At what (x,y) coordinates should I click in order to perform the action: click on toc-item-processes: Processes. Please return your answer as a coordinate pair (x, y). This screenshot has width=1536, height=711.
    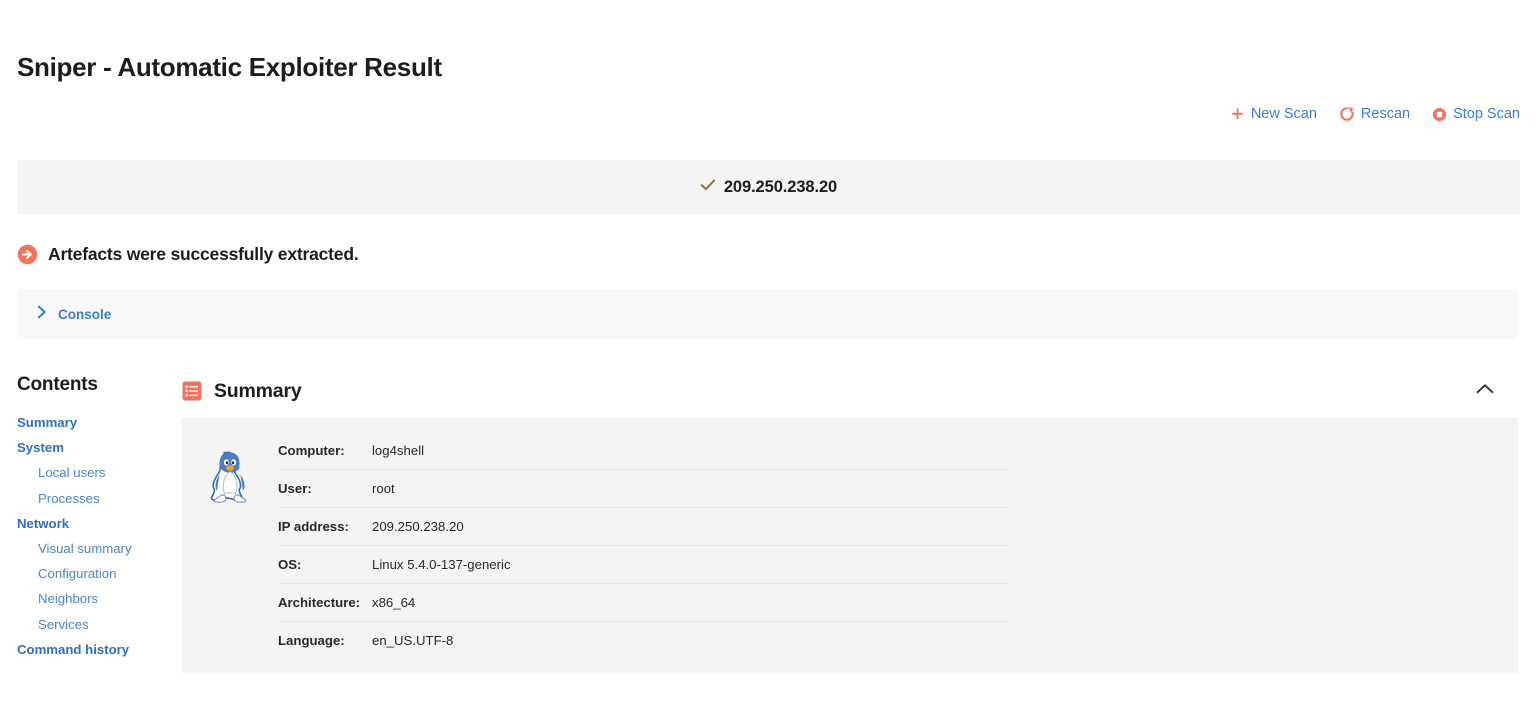
    Looking at the image, I should click on (92, 498).